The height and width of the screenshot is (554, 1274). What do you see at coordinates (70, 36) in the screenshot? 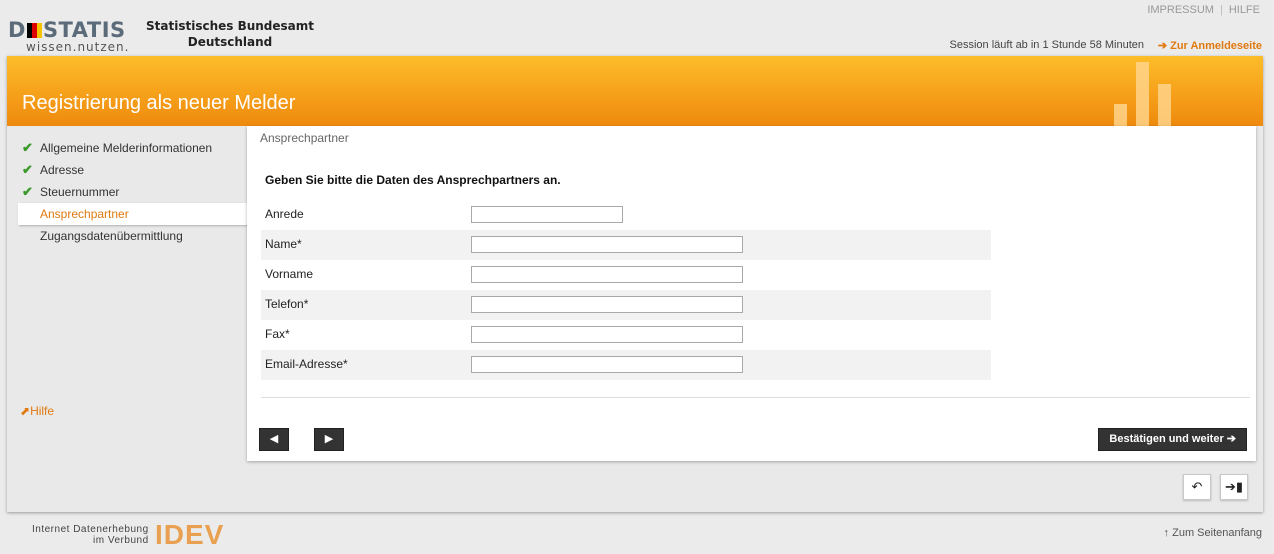
I see `destatis-logo: D STATIS wissen.nutzen.` at bounding box center [70, 36].